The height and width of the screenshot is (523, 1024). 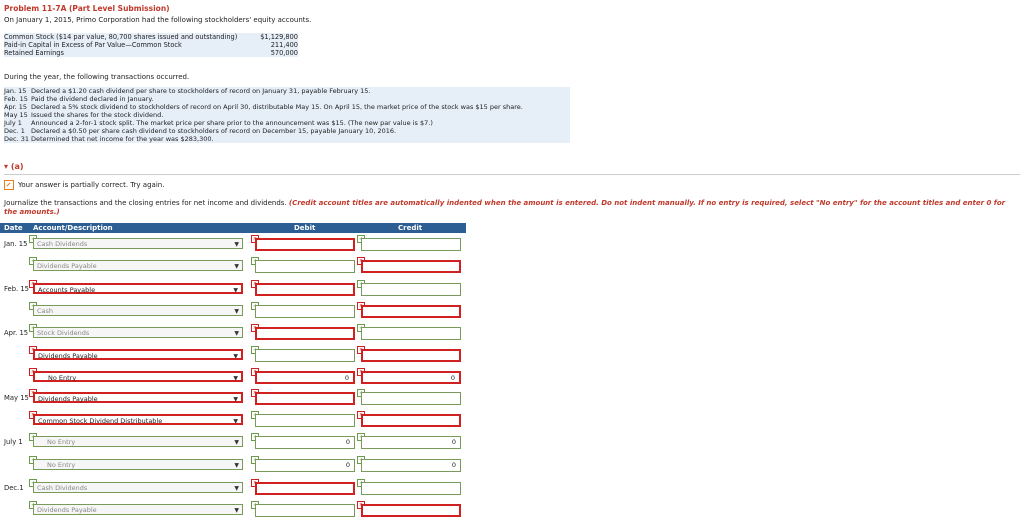 I want to click on section-toggle: ▾ (a), so click(x=14, y=166).